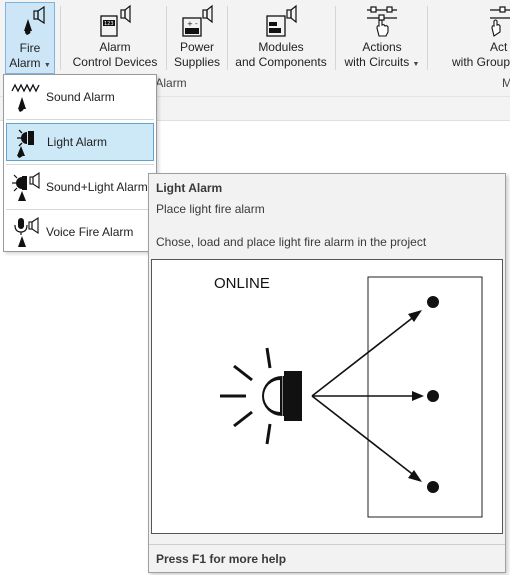  Describe the element at coordinates (115, 47) in the screenshot. I see `alarm-control-devices-label-1: Alarm` at that location.